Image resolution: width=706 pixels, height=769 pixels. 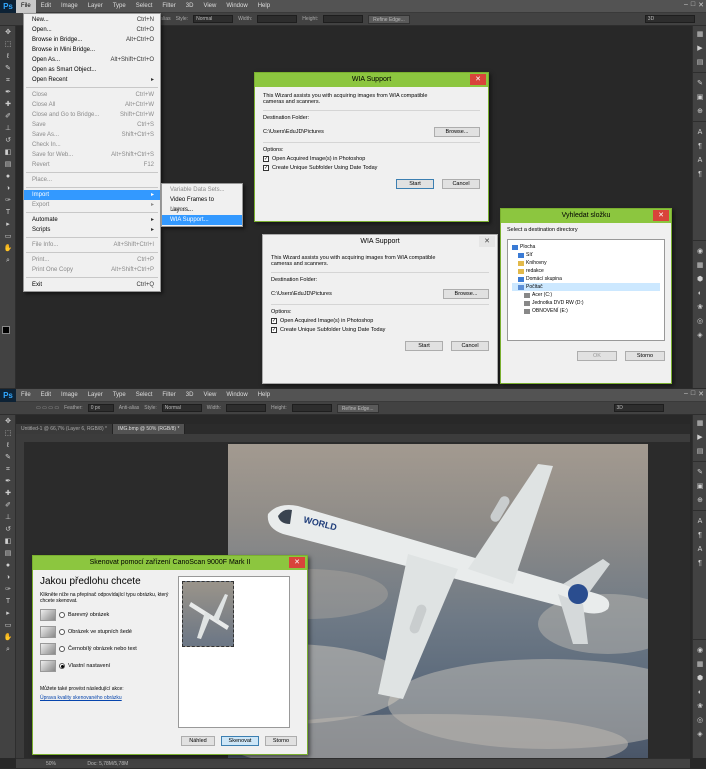 I want to click on move-tool-icon: ✥, so click(x=8, y=33).